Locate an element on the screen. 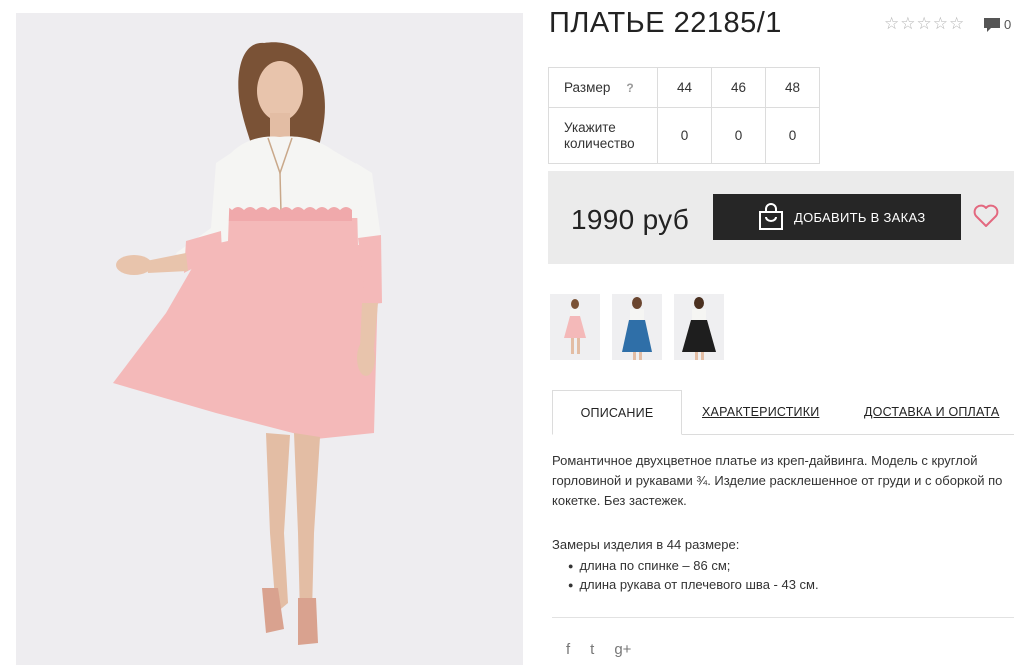 Image resolution: width=1014 pixels, height=665 pixels. add-to-order-button: ДОБАВИТЬ В ЗАКАЗ is located at coordinates (837, 217).